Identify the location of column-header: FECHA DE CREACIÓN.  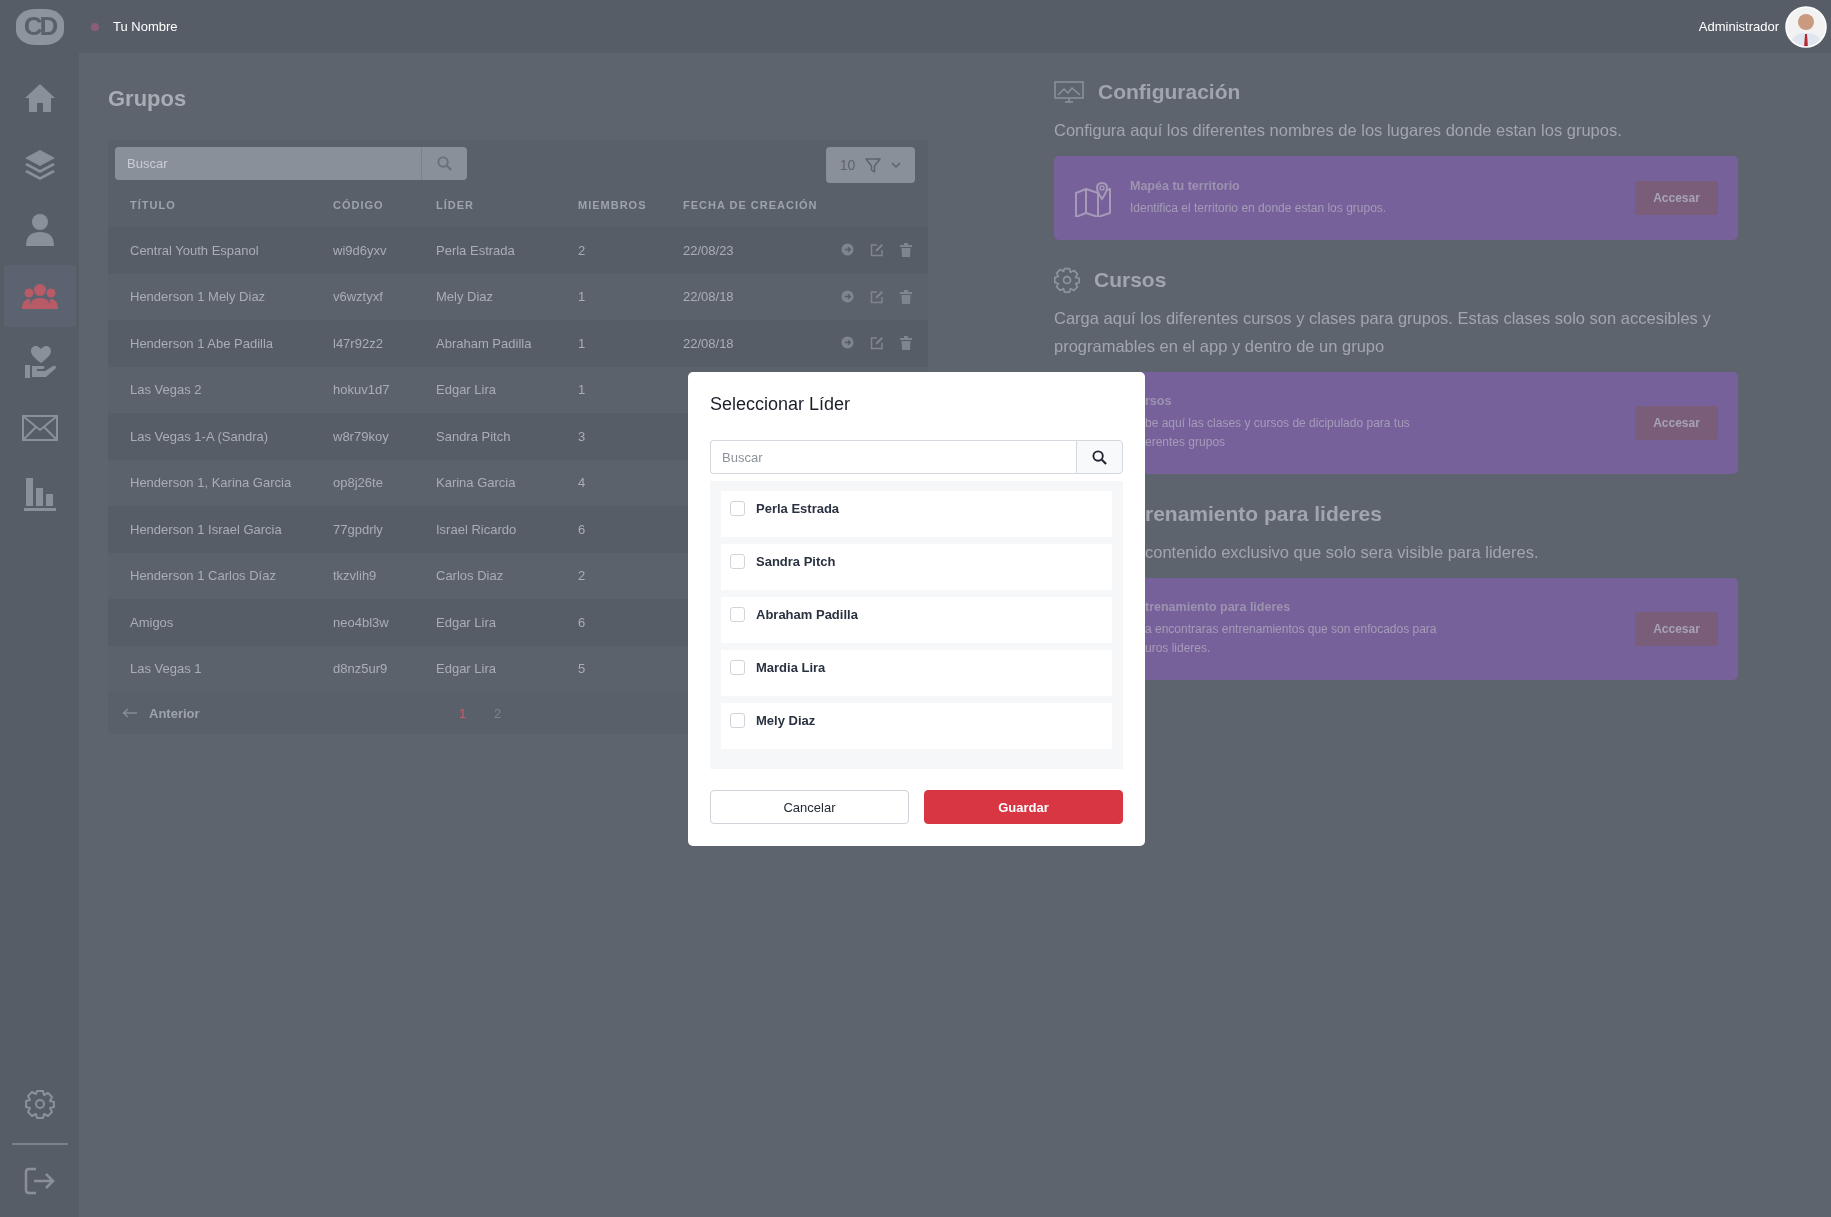
(751, 205).